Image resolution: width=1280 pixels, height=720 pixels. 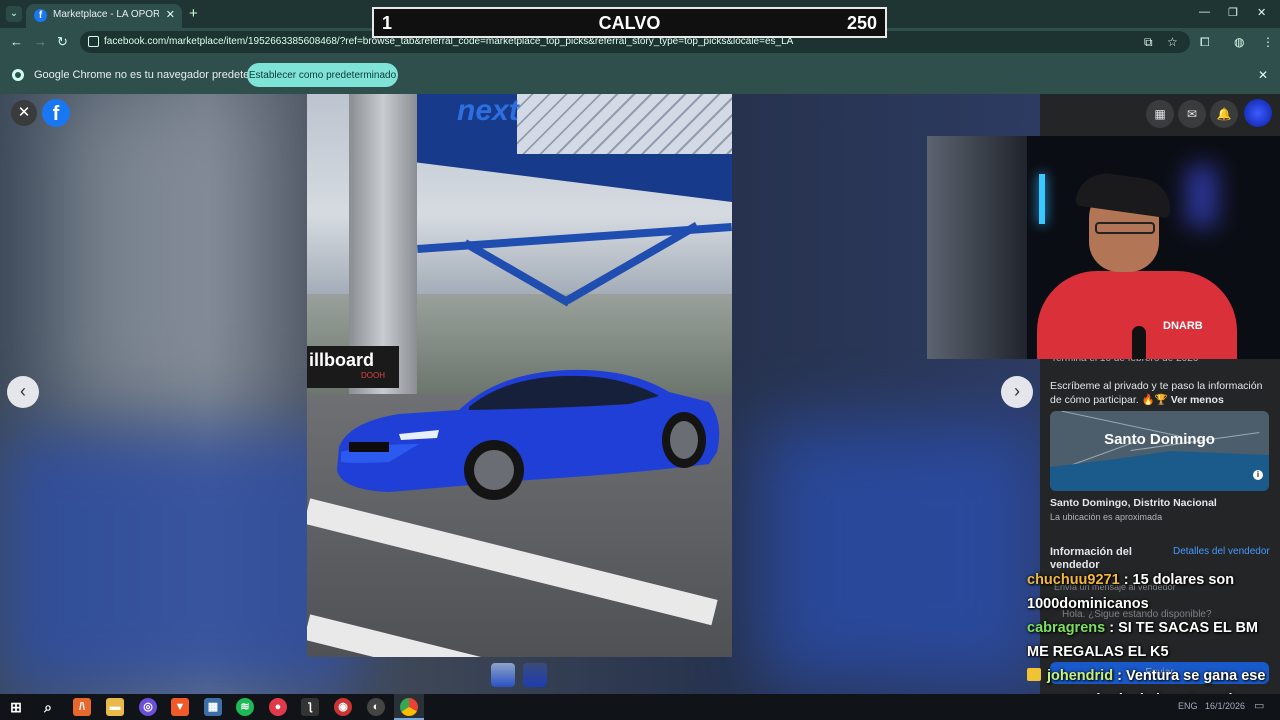 I want to click on tray-language: ENG, so click(x=1188, y=706).